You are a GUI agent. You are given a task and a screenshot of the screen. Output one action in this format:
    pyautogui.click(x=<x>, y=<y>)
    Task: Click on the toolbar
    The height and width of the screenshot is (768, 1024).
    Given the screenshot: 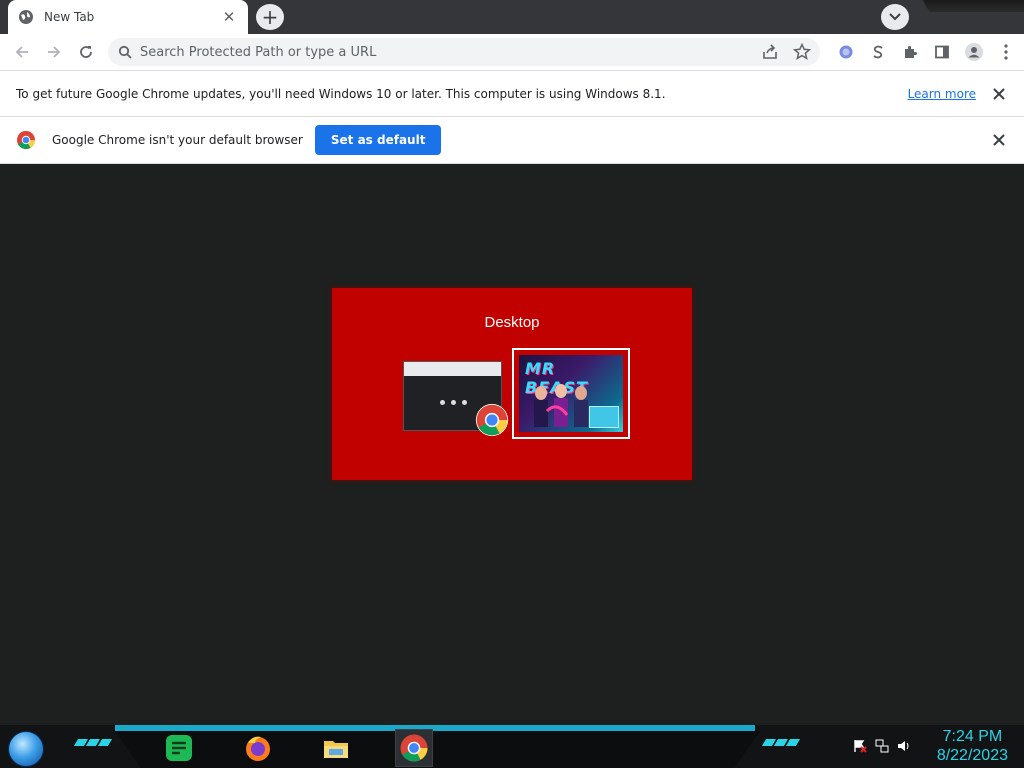 What is the action you would take?
    pyautogui.click(x=512, y=52)
    